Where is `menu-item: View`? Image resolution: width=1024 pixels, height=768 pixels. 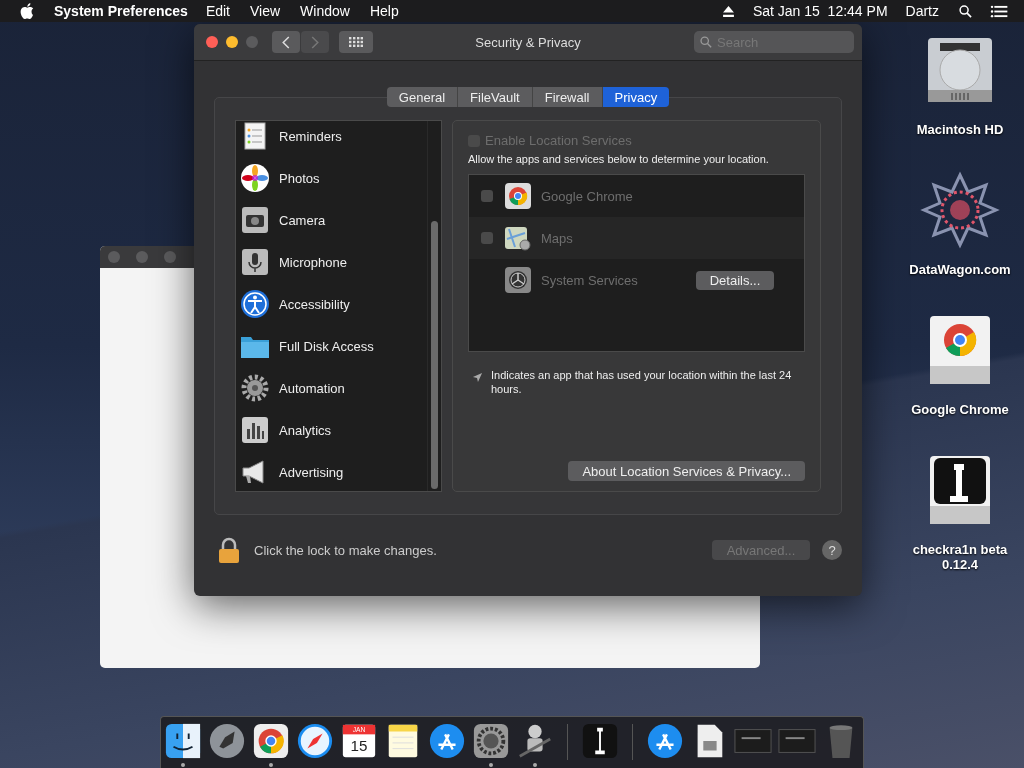 menu-item: View is located at coordinates (265, 11).